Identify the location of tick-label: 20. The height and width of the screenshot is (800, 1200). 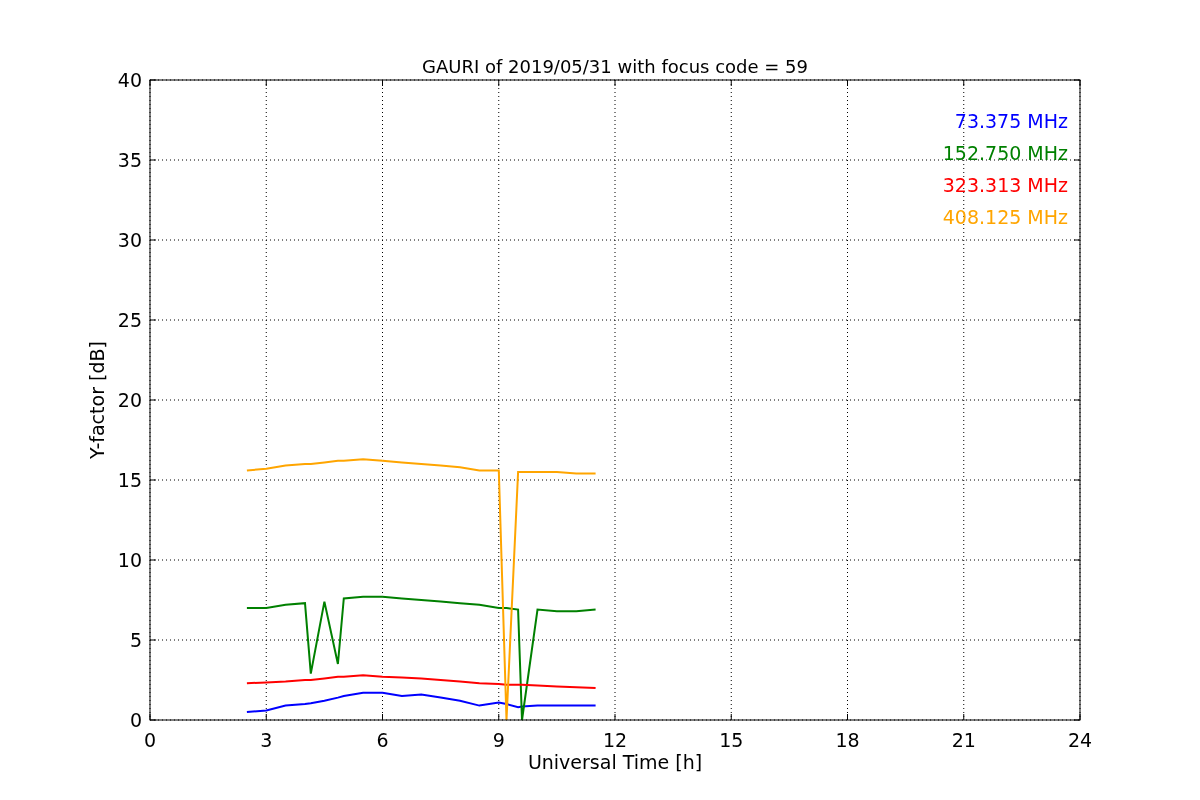
(129, 400).